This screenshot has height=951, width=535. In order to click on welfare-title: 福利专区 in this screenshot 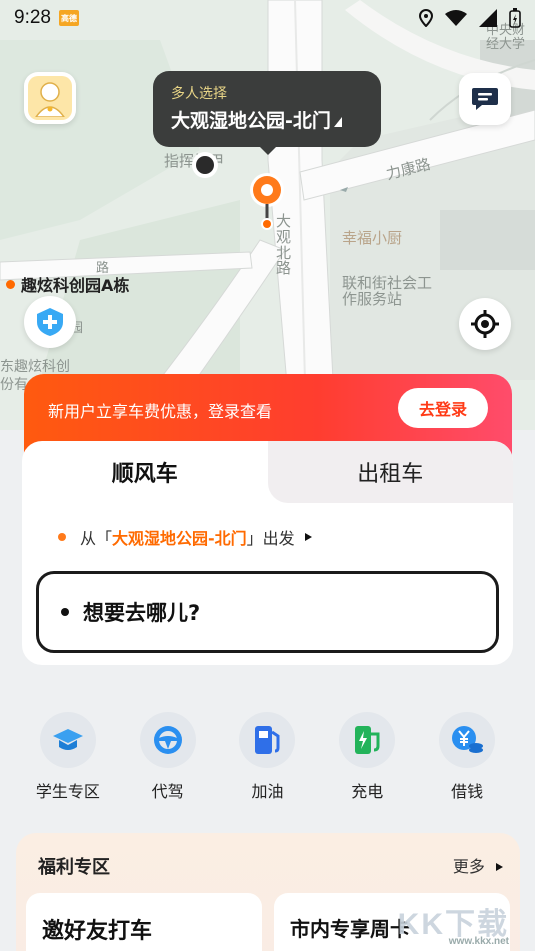, I will do `click(74, 867)`.